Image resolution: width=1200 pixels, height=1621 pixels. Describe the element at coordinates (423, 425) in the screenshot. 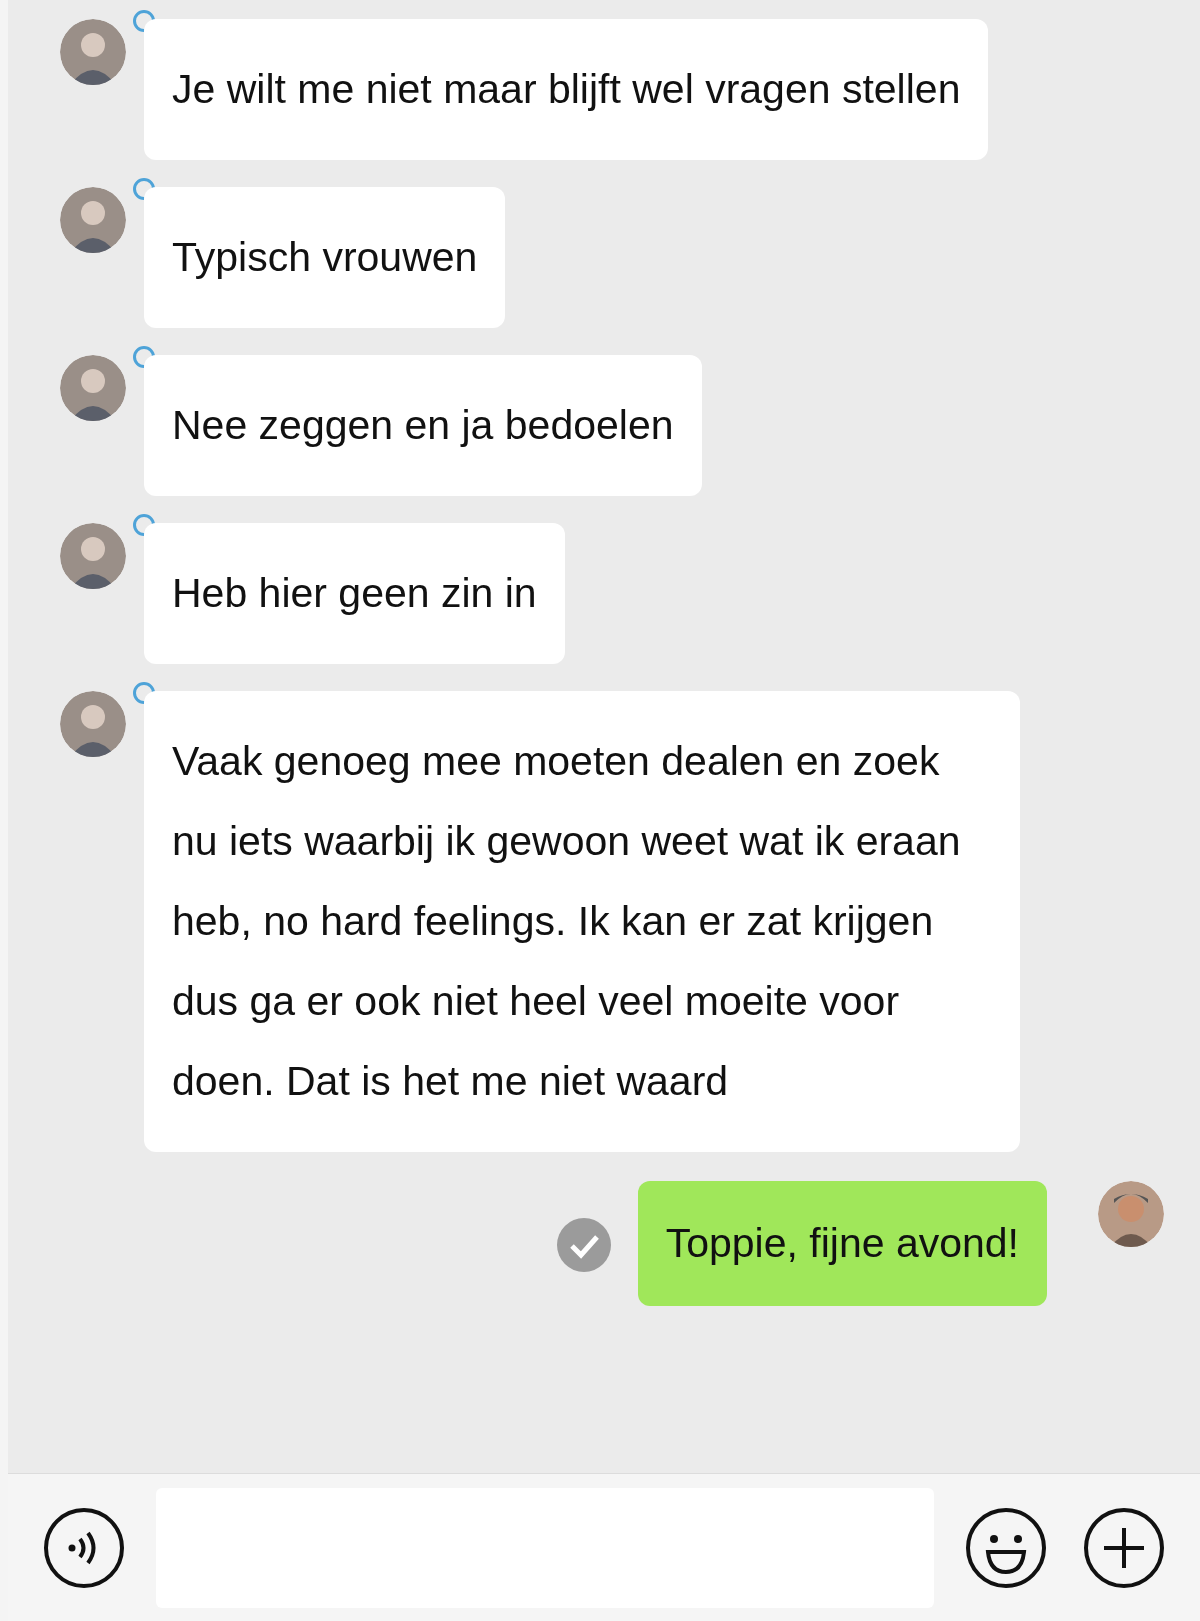

I see `message-bubble: Nee zeggen en ja bedoelen` at that location.